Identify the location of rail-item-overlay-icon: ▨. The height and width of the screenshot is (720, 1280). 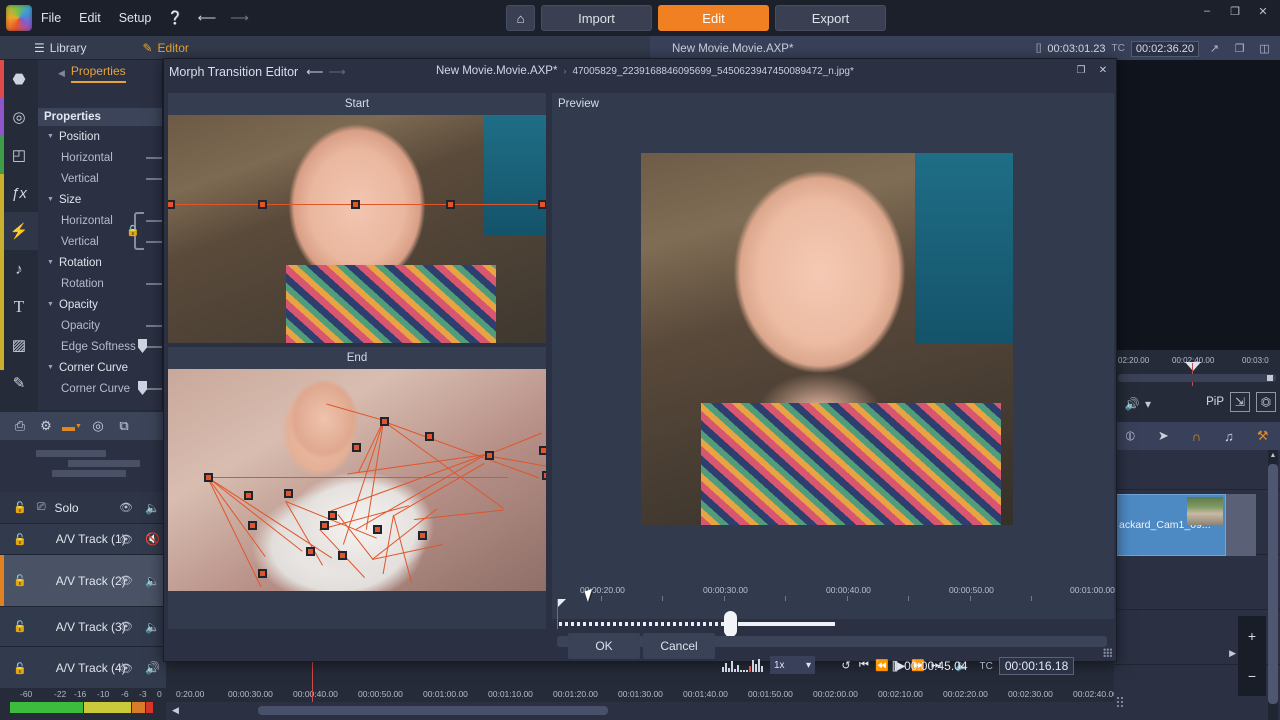
(19, 345).